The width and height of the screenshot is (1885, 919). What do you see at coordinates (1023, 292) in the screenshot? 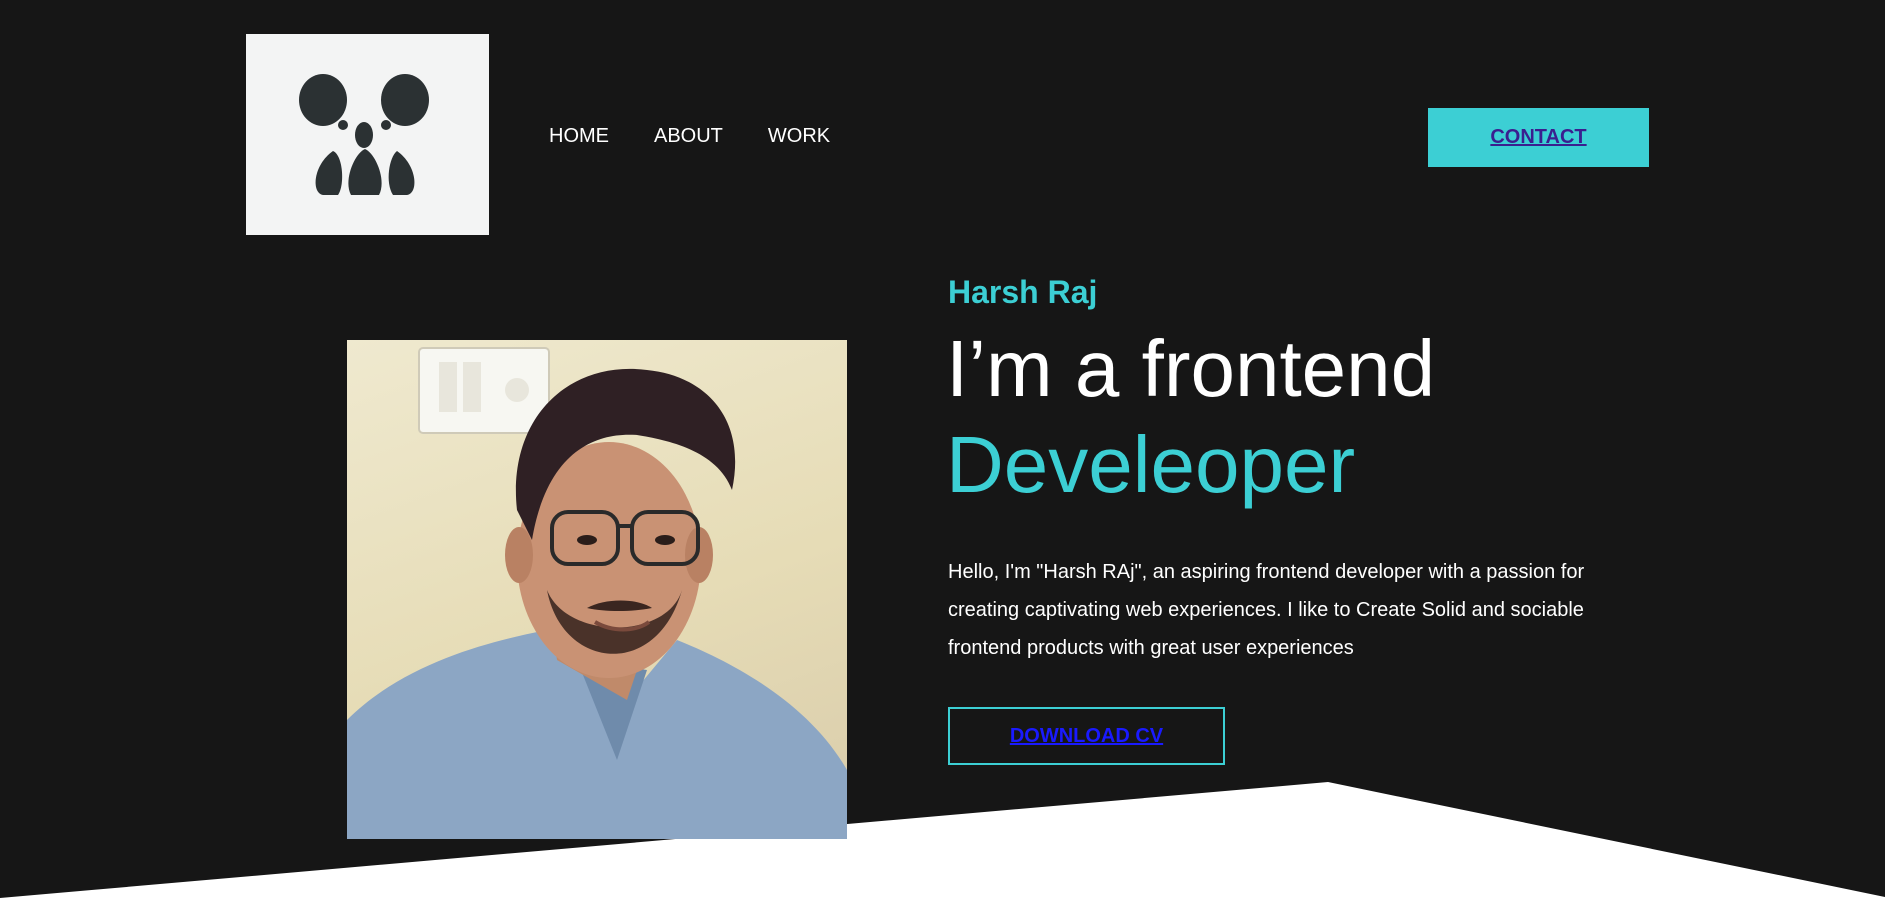
I see `hero-name: Harsh Raj` at bounding box center [1023, 292].